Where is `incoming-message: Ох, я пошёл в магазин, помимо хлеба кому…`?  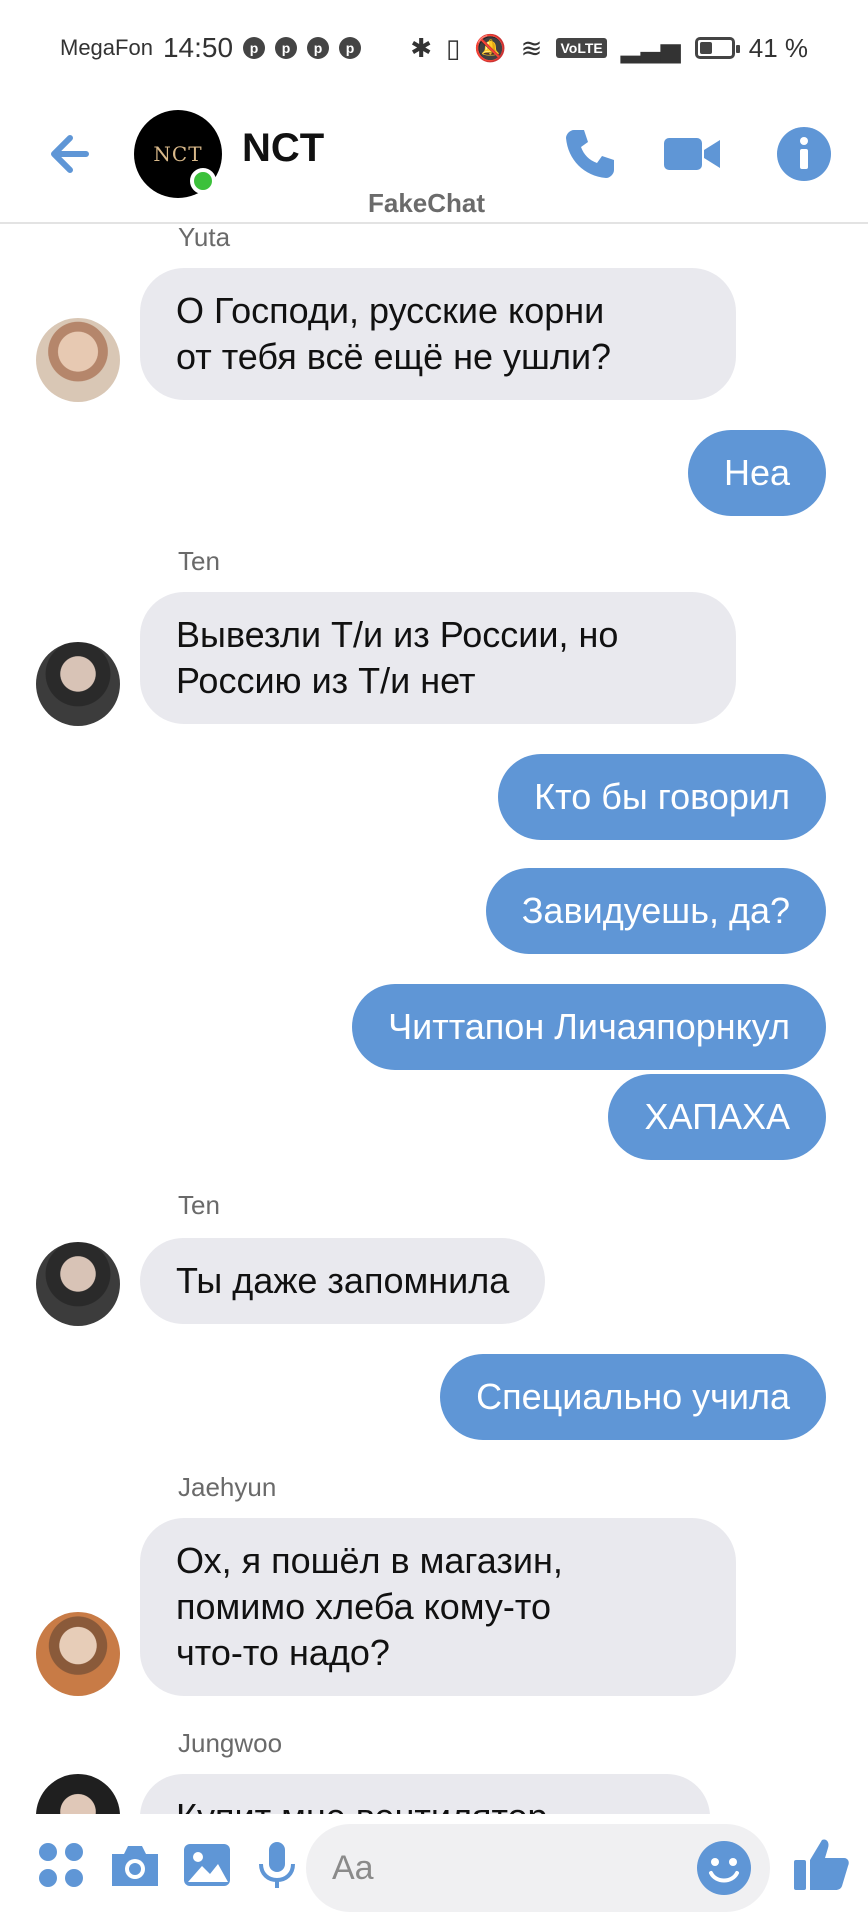
incoming-message: Ох, я пошёл в магазин, помимо хлеба кому… is located at coordinates (438, 1607).